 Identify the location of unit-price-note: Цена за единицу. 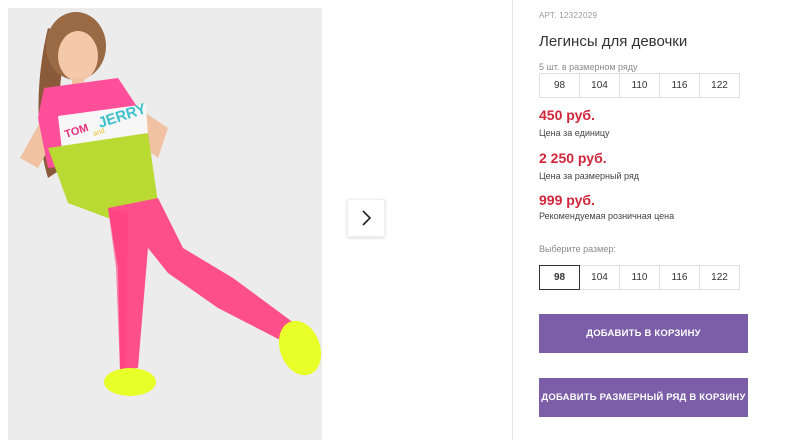
(574, 133).